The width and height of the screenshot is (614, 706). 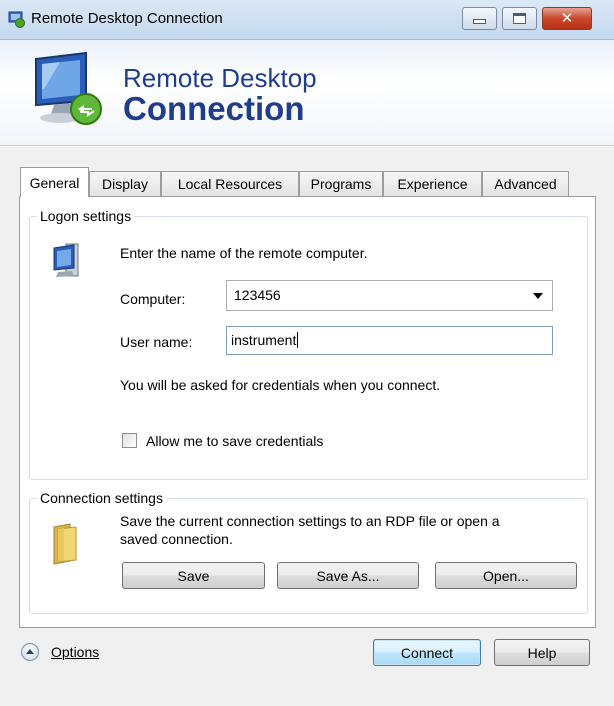 I want to click on logon-instruction: Enter the name of the remote computer., so click(x=244, y=253).